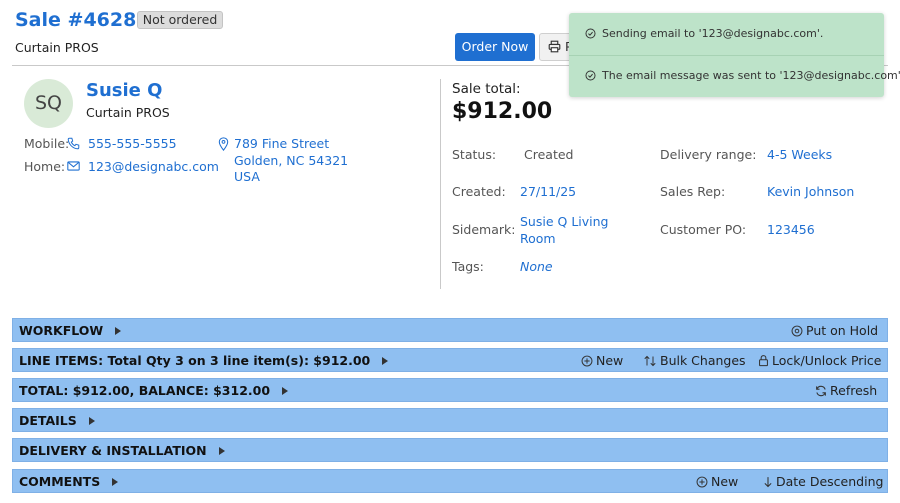 The image size is (900, 503). Describe the element at coordinates (797, 331) in the screenshot. I see `pause-circle-icon` at that location.